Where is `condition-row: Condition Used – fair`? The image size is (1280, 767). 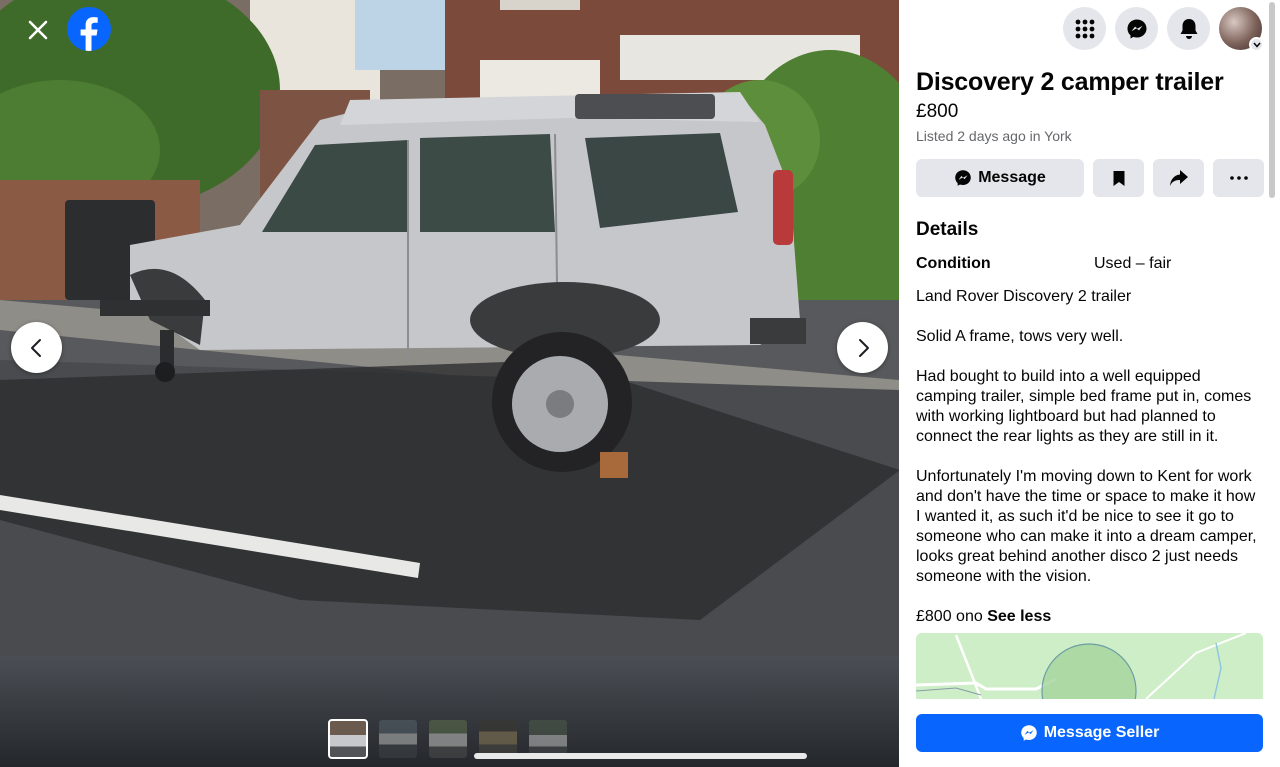 condition-row: Condition Used – fair is located at coordinates (1090, 264).